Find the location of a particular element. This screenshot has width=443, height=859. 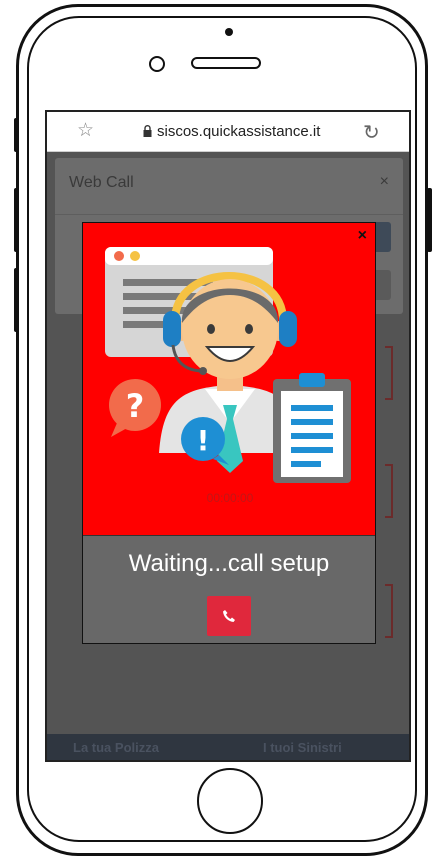

clipboard-icon is located at coordinates (312, 428).